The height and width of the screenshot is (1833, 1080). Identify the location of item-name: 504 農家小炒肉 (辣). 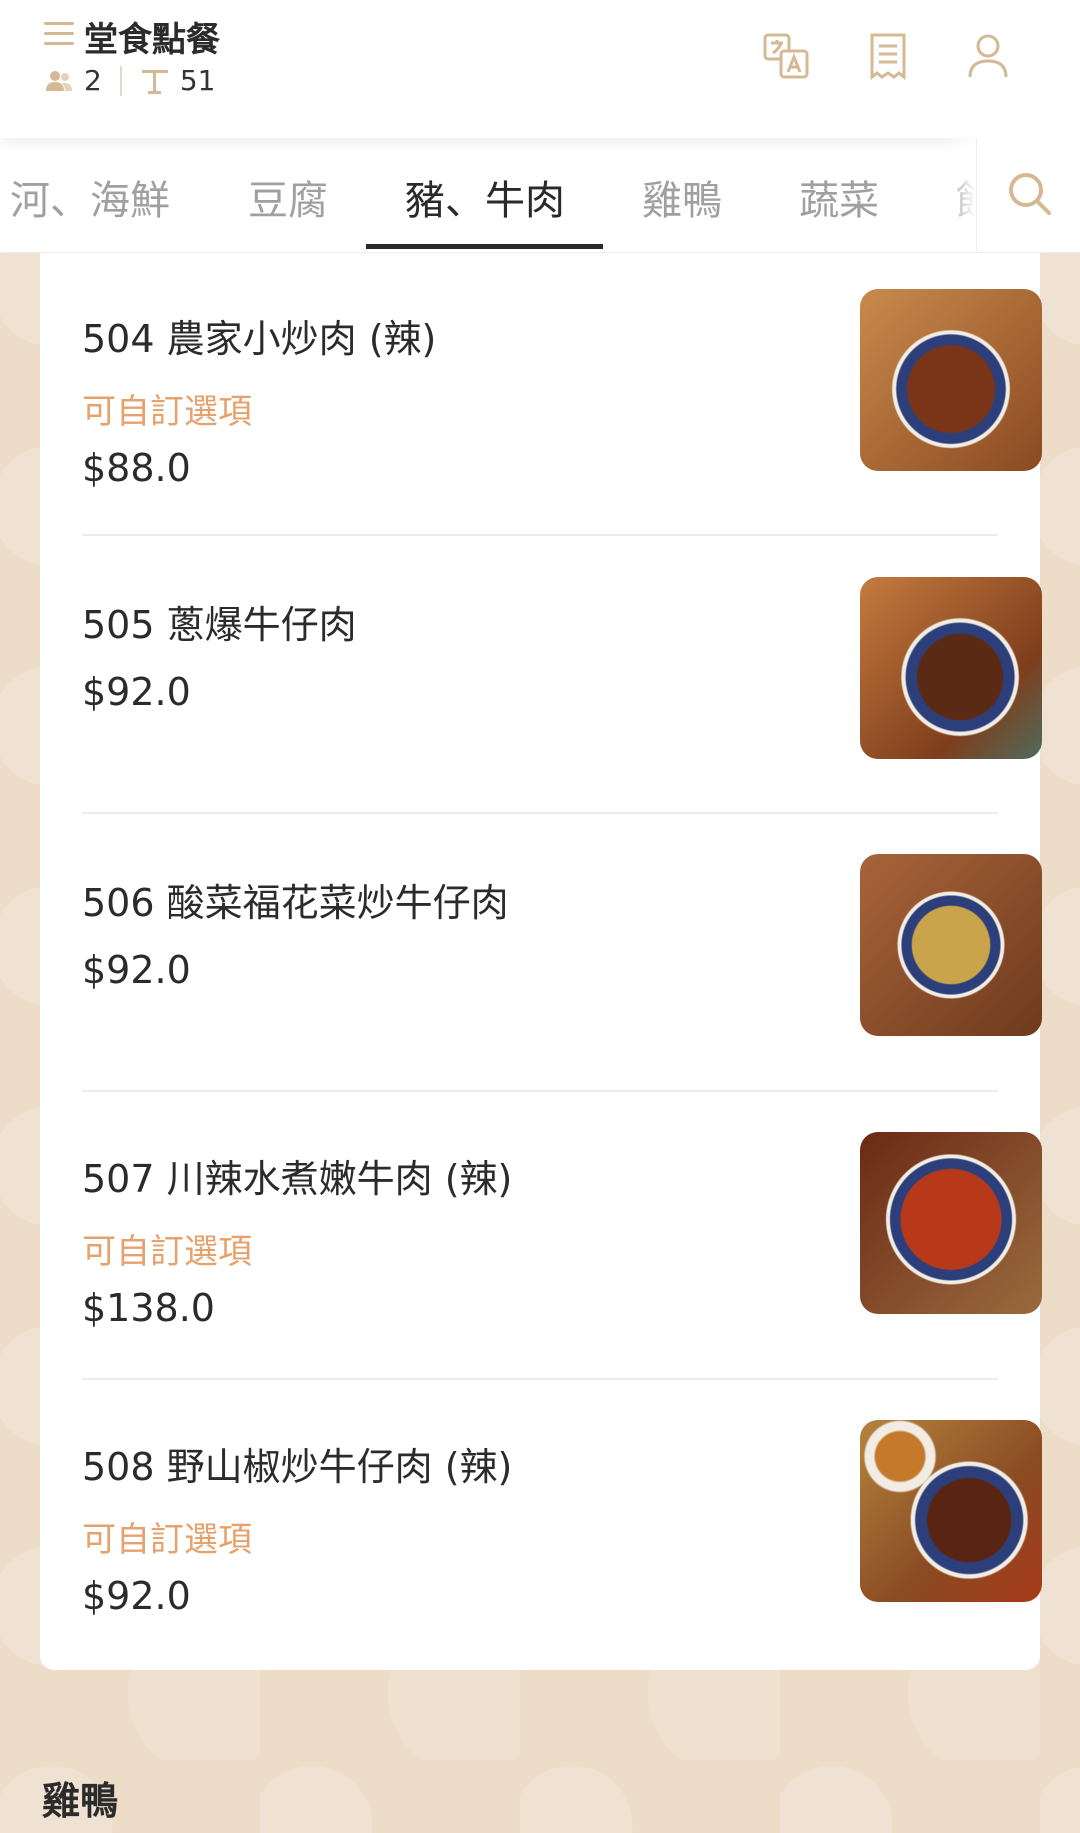
(259, 339).